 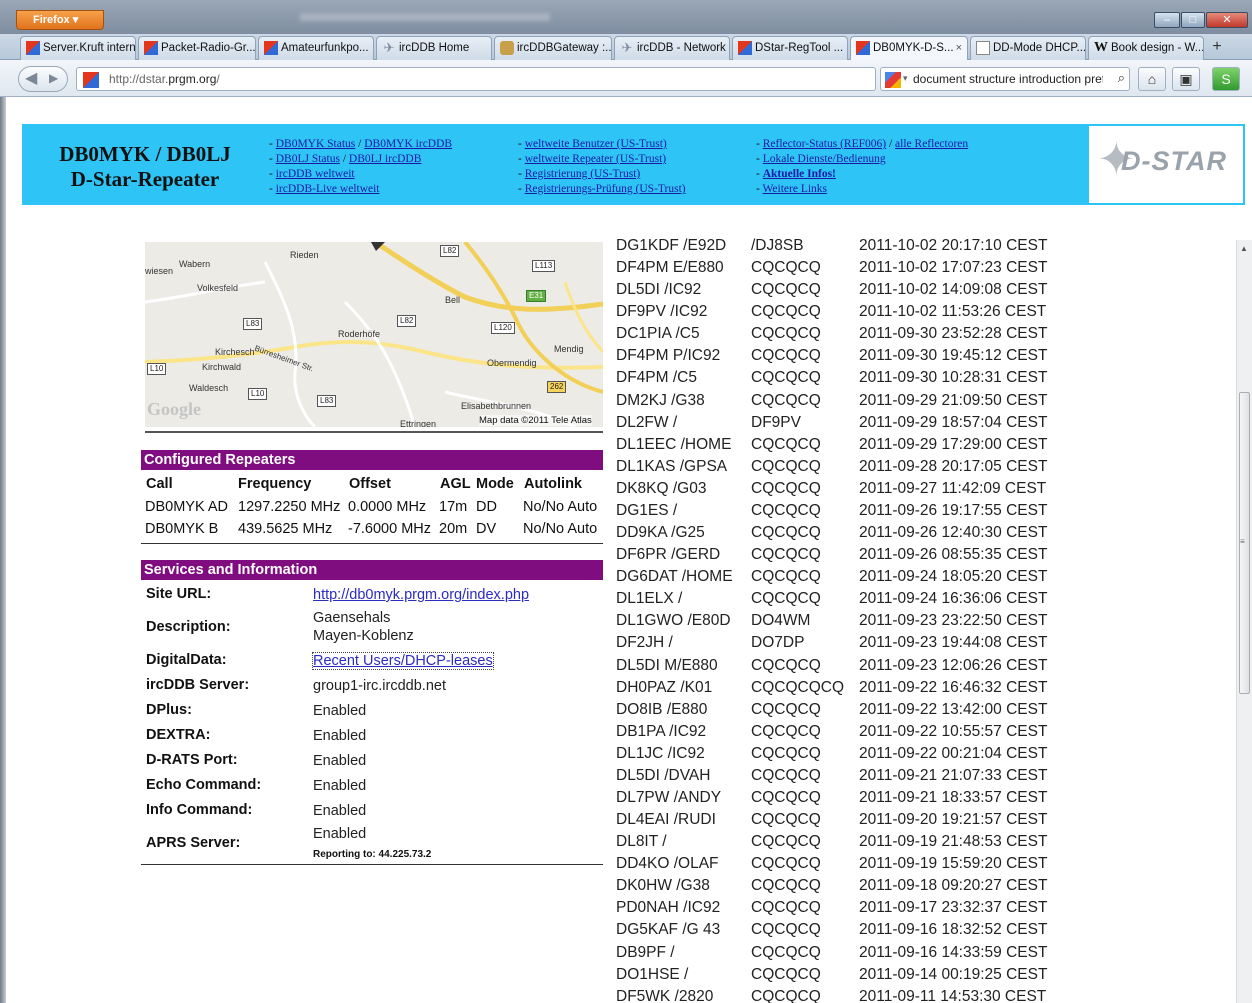 I want to click on repeater-autolink: No/No Auto, so click(x=560, y=507).